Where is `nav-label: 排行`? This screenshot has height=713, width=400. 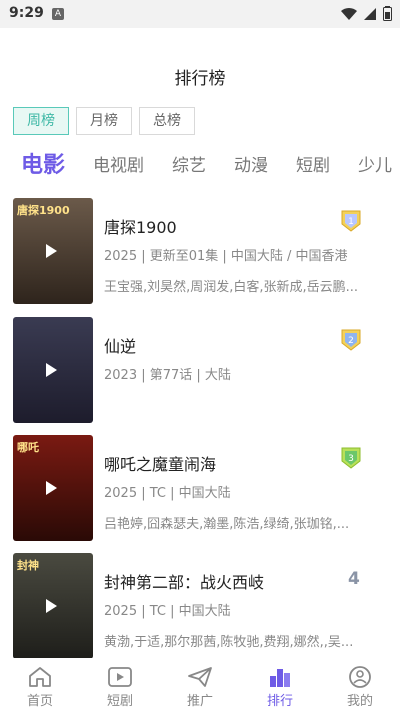 nav-label: 排行 is located at coordinates (279, 701).